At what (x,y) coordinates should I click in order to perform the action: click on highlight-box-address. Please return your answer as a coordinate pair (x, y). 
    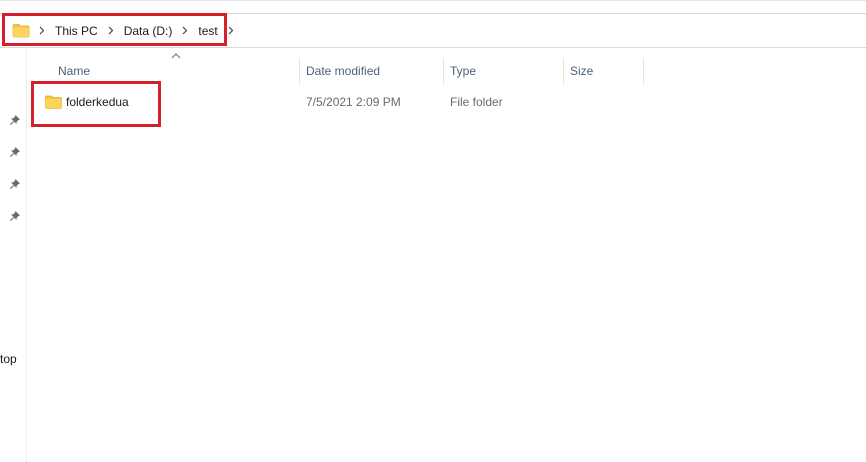
    Looking at the image, I should click on (114, 29).